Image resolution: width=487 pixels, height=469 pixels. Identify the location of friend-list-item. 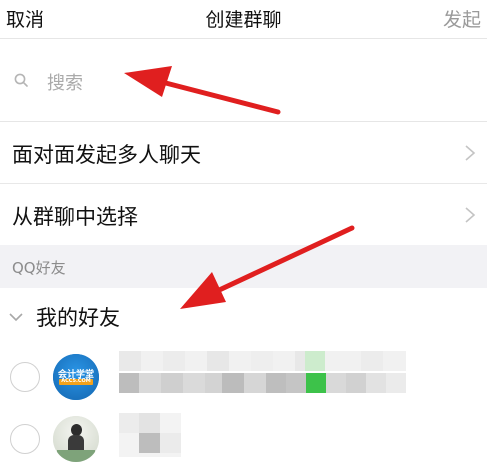
(243, 440).